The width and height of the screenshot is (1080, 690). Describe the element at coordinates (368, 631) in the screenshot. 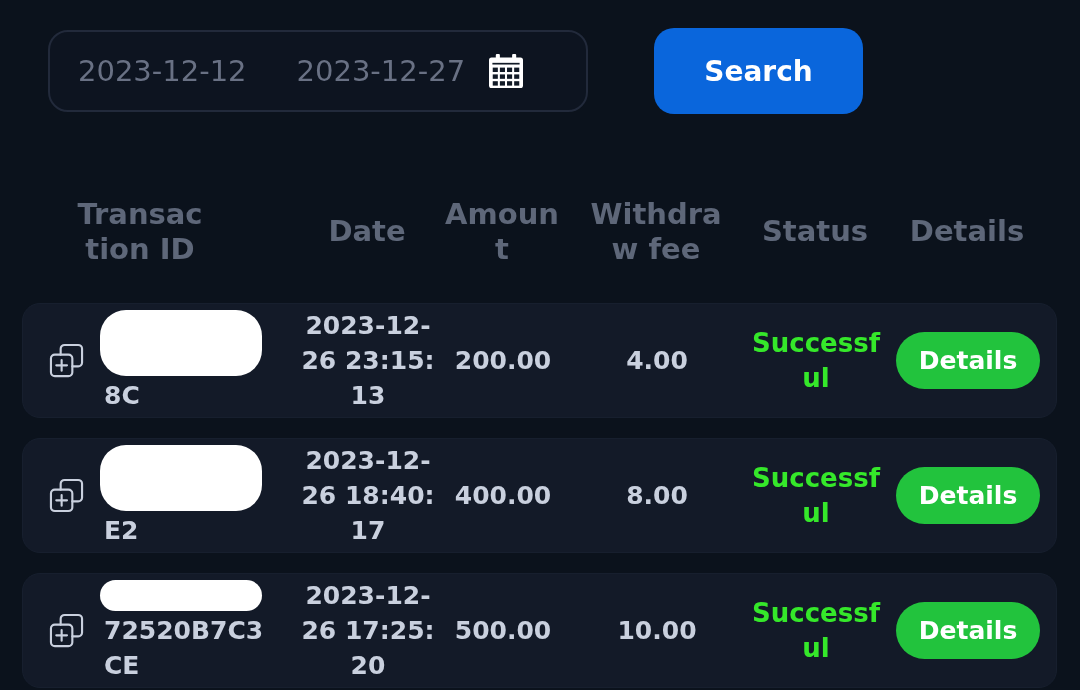

I see `date-cell-text: 2023-12- 26 17:25: 20` at that location.